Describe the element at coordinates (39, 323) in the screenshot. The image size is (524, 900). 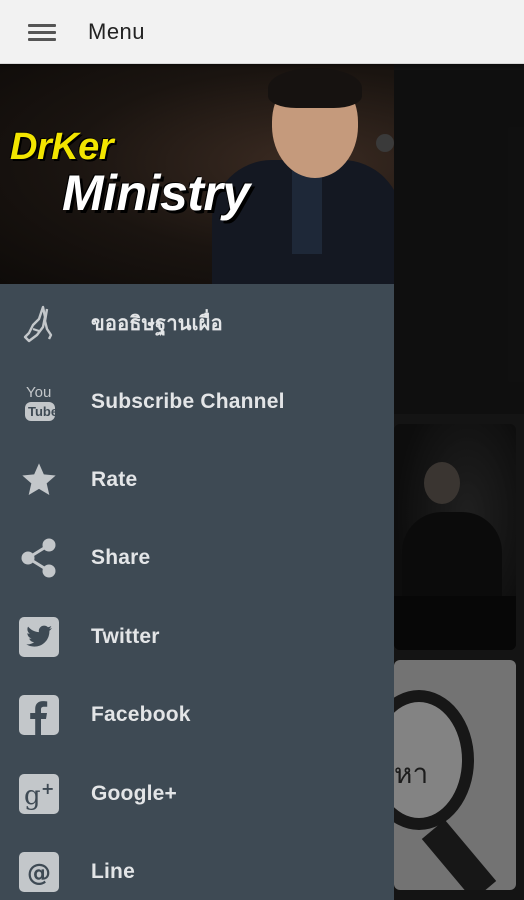
I see `praying-hands-icon` at that location.